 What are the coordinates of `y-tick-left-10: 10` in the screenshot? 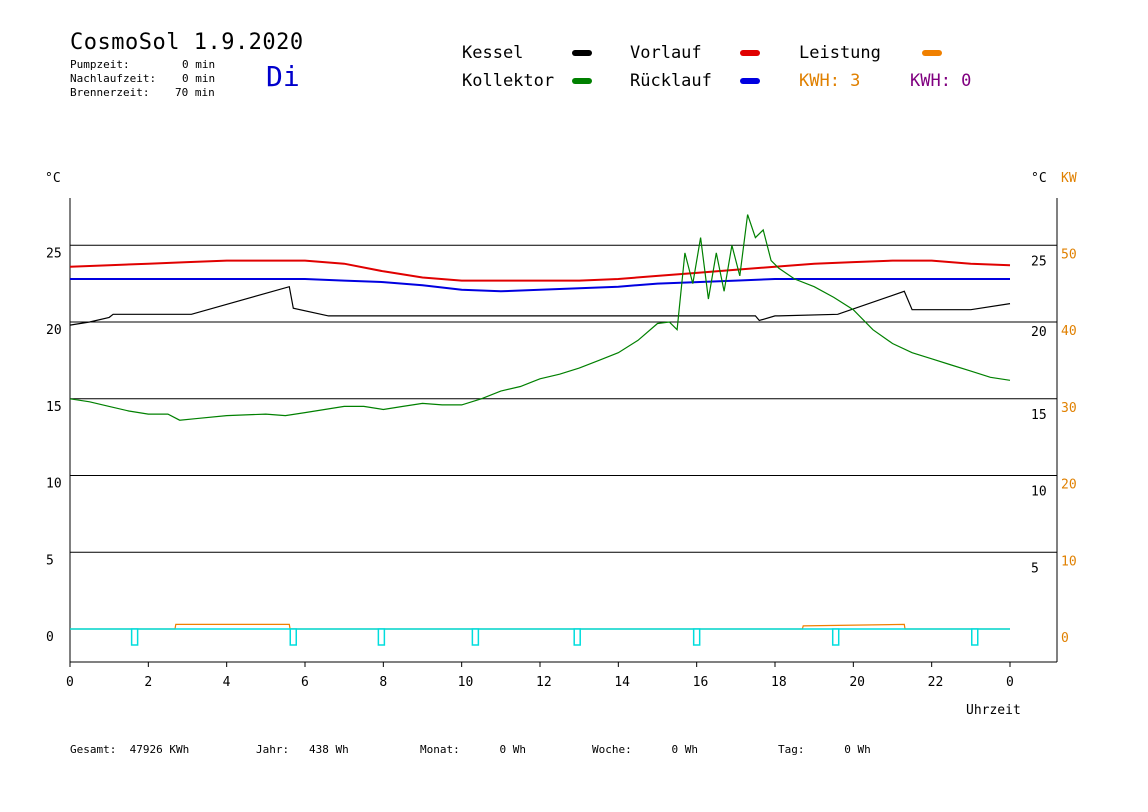 It's located at (54, 484).